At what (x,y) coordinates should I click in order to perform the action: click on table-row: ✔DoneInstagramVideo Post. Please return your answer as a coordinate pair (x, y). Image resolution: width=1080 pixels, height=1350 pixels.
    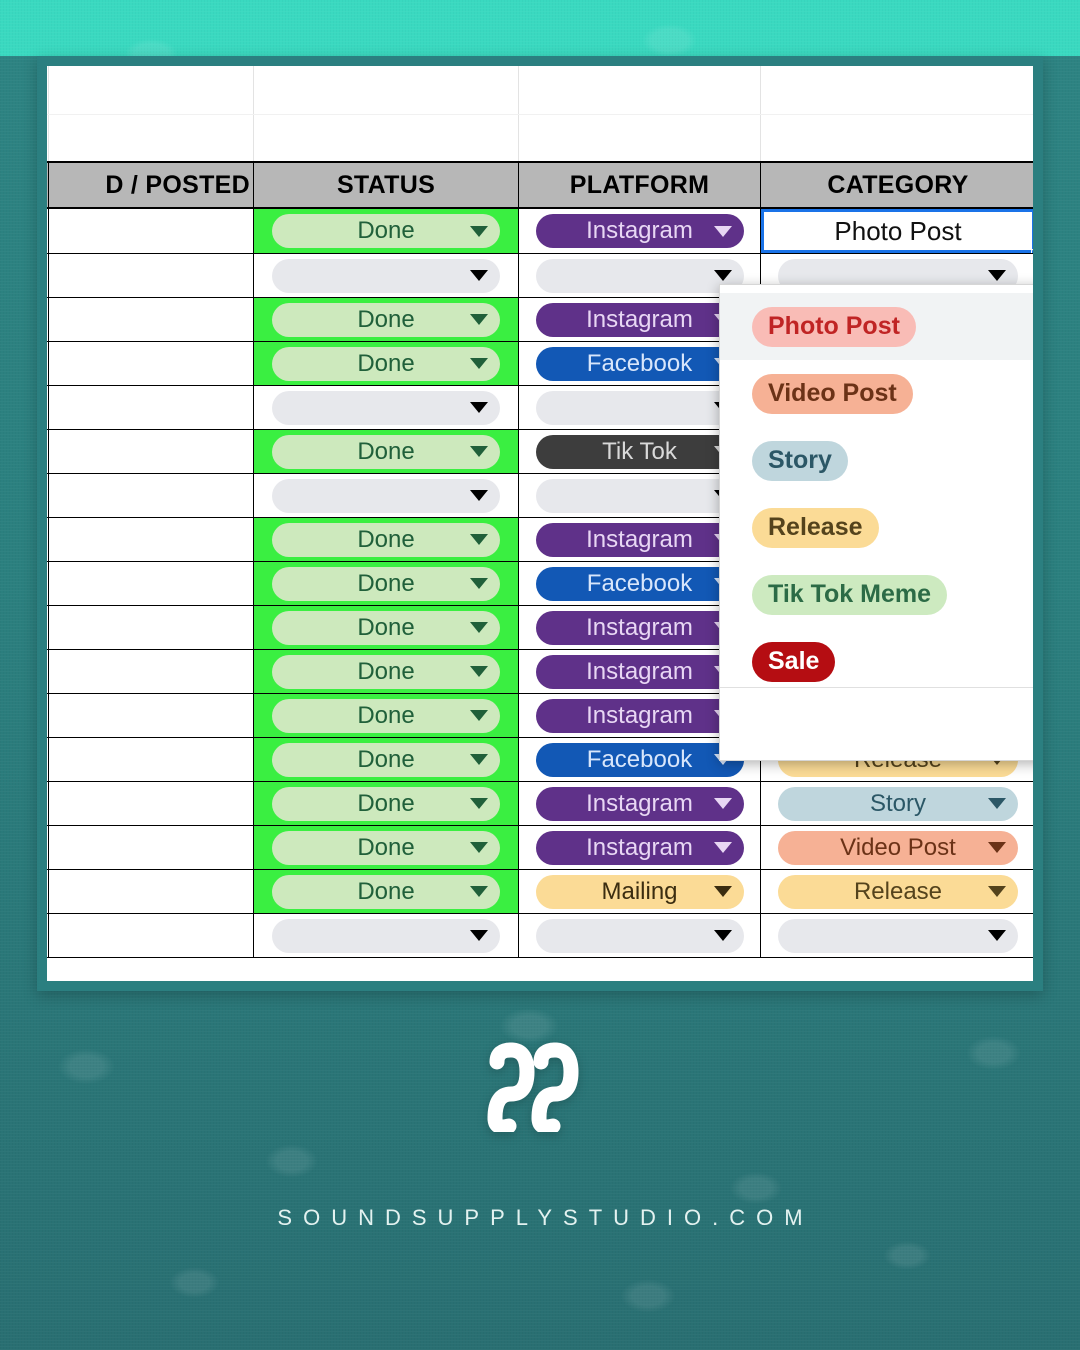
    Looking at the image, I should click on (540, 847).